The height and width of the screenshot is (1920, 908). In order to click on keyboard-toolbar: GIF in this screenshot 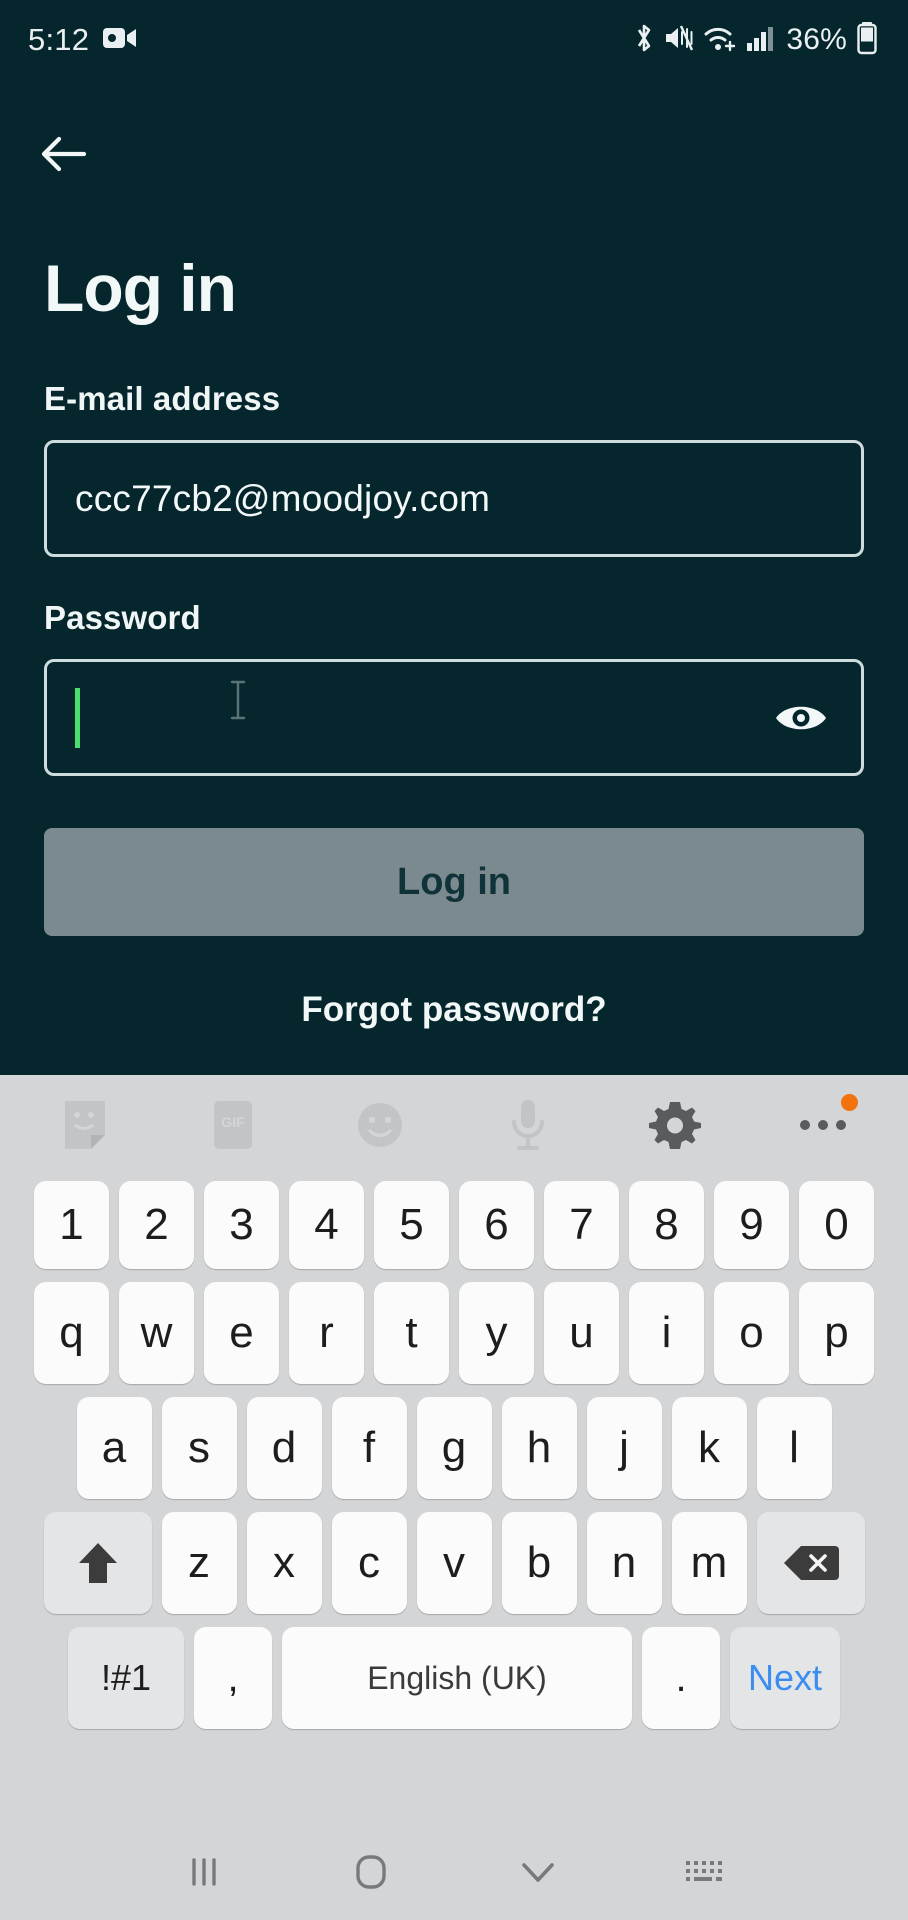, I will do `click(454, 1125)`.